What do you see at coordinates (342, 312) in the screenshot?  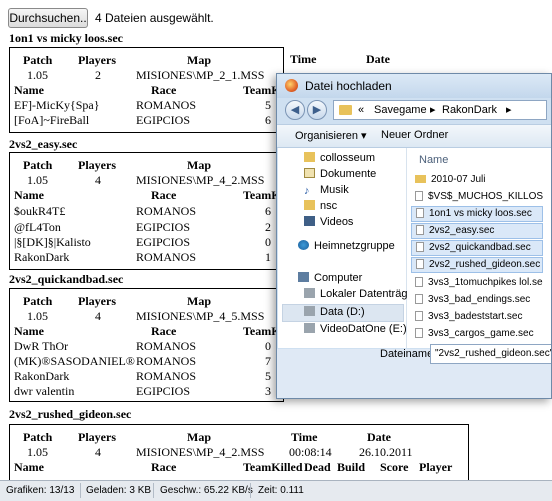 I see `nav-label: Data (D:)` at bounding box center [342, 312].